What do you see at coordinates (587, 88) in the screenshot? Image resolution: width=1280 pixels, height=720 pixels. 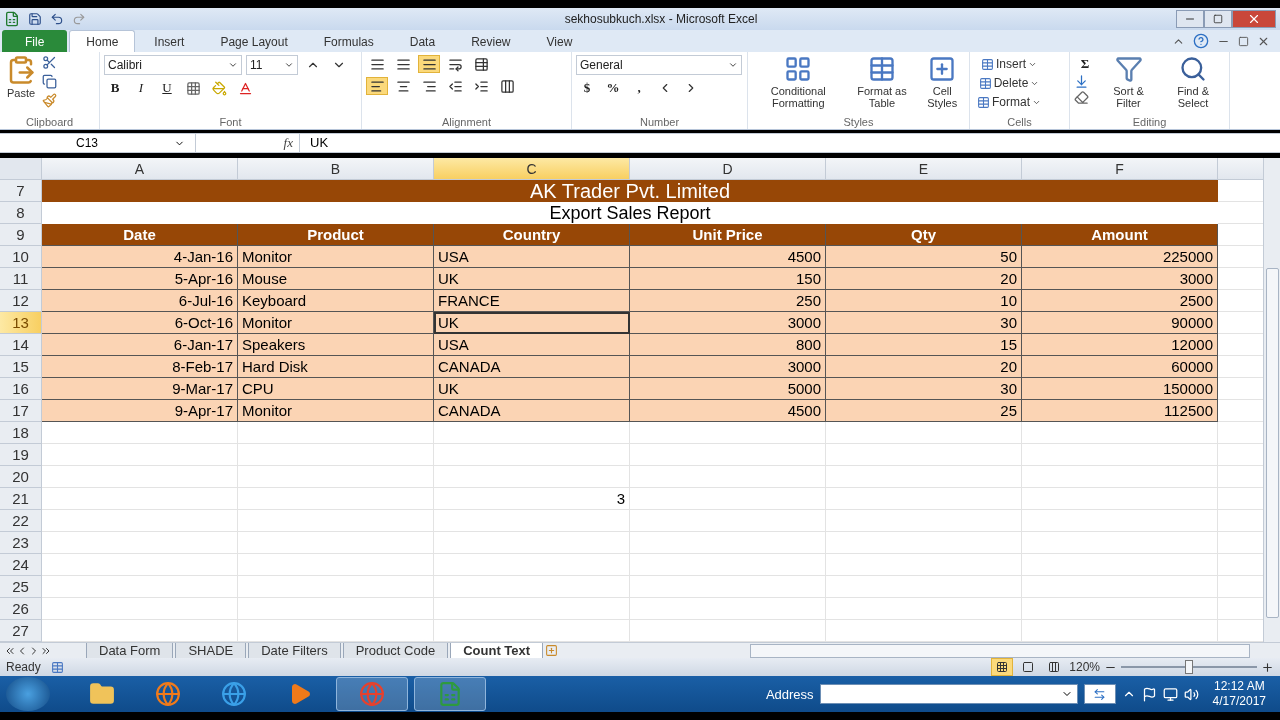 I see `currency-button: $` at bounding box center [587, 88].